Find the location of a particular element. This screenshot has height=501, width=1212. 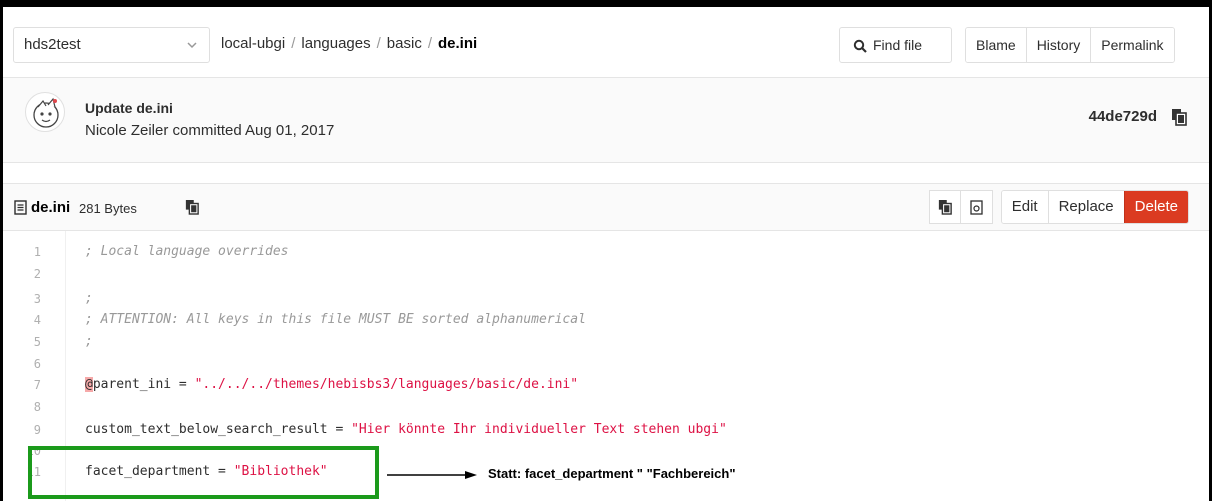

annotation-note: Statt: facet_department " "Fachbereich" is located at coordinates (612, 473).